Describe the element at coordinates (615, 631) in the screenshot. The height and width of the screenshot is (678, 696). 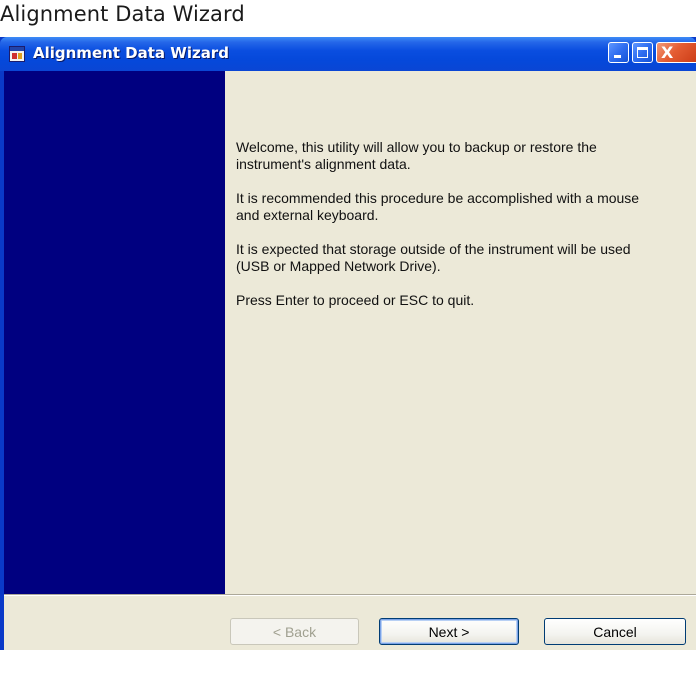
I see `cancel-button: Cancel` at that location.